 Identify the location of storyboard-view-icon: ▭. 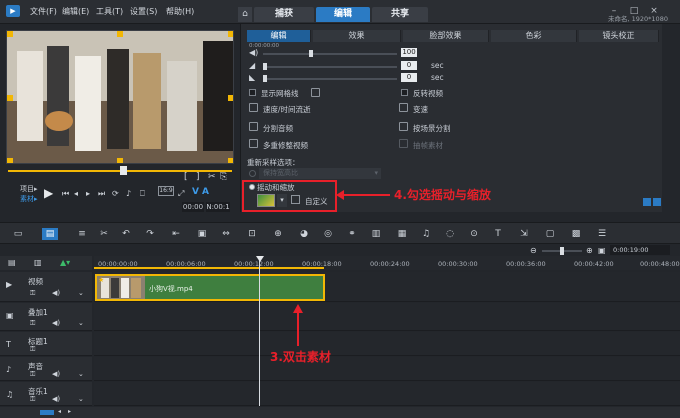
(18, 234).